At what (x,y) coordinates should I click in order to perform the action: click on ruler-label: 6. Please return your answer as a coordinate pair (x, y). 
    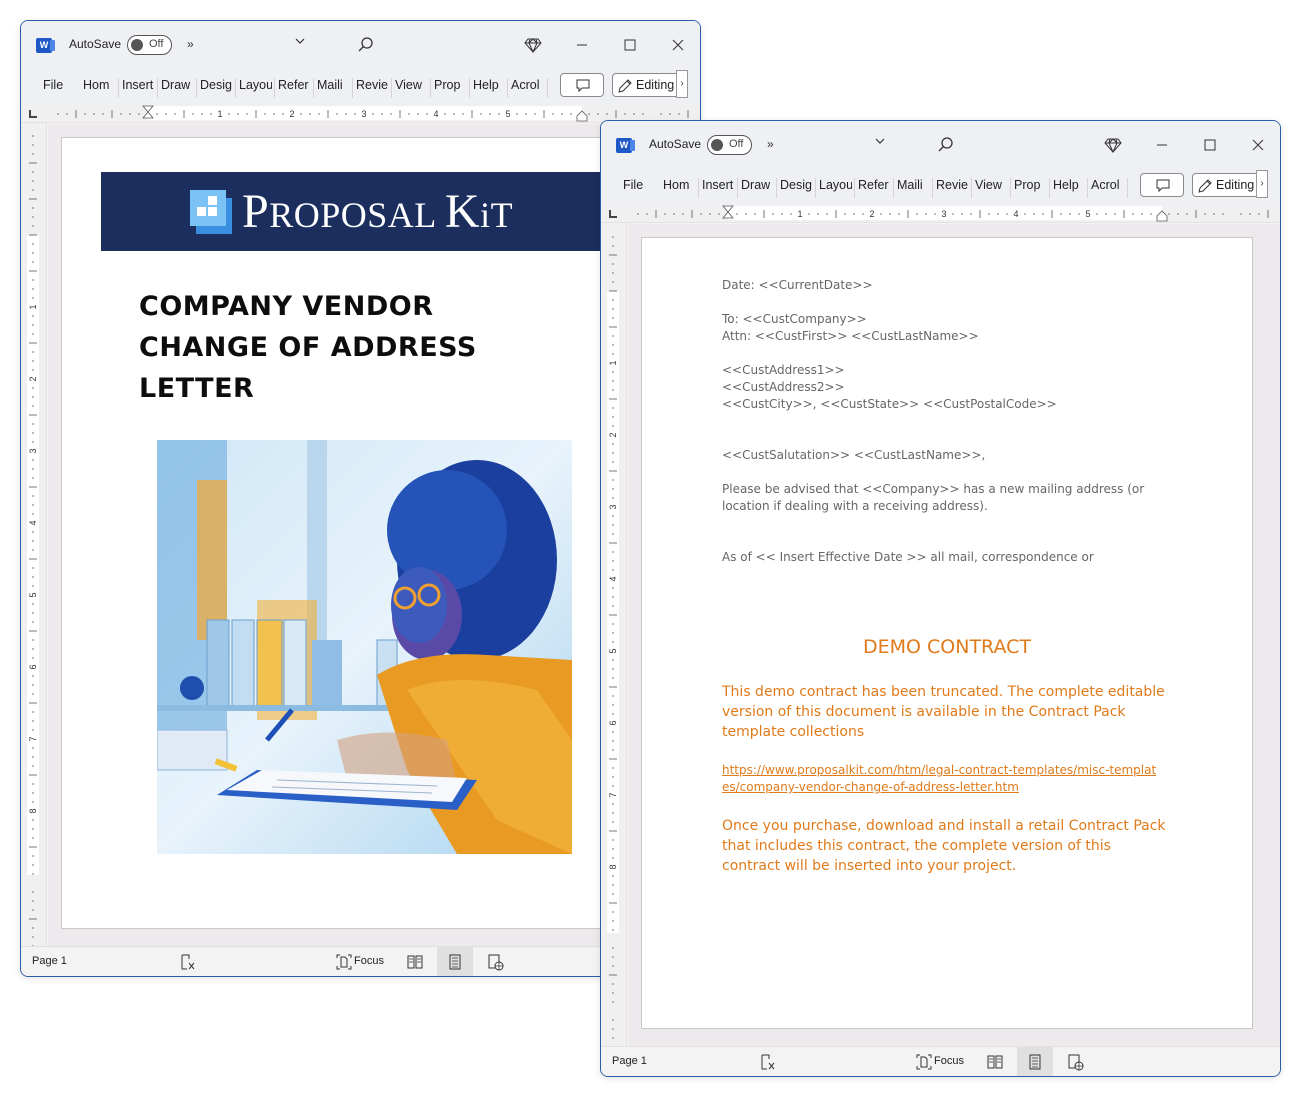
    Looking at the image, I should click on (33, 666).